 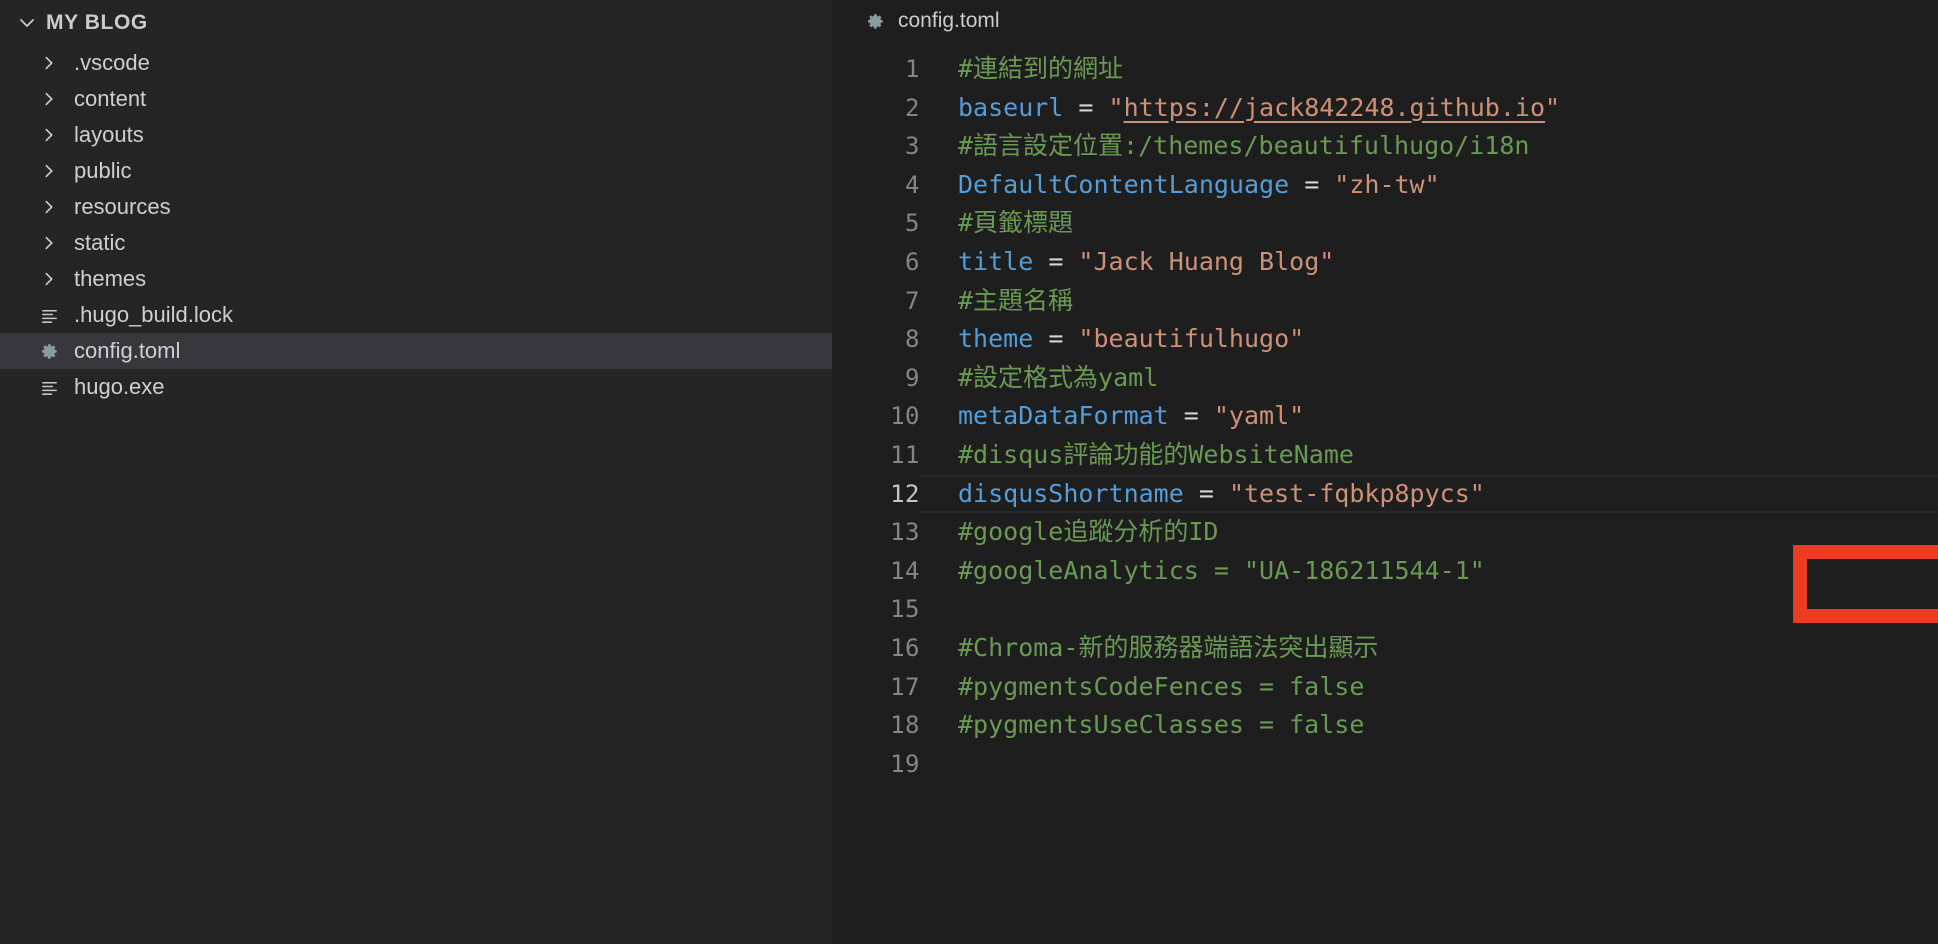 I want to click on code-line-text: #disqus評論功能的WebsiteName, so click(x=1156, y=455).